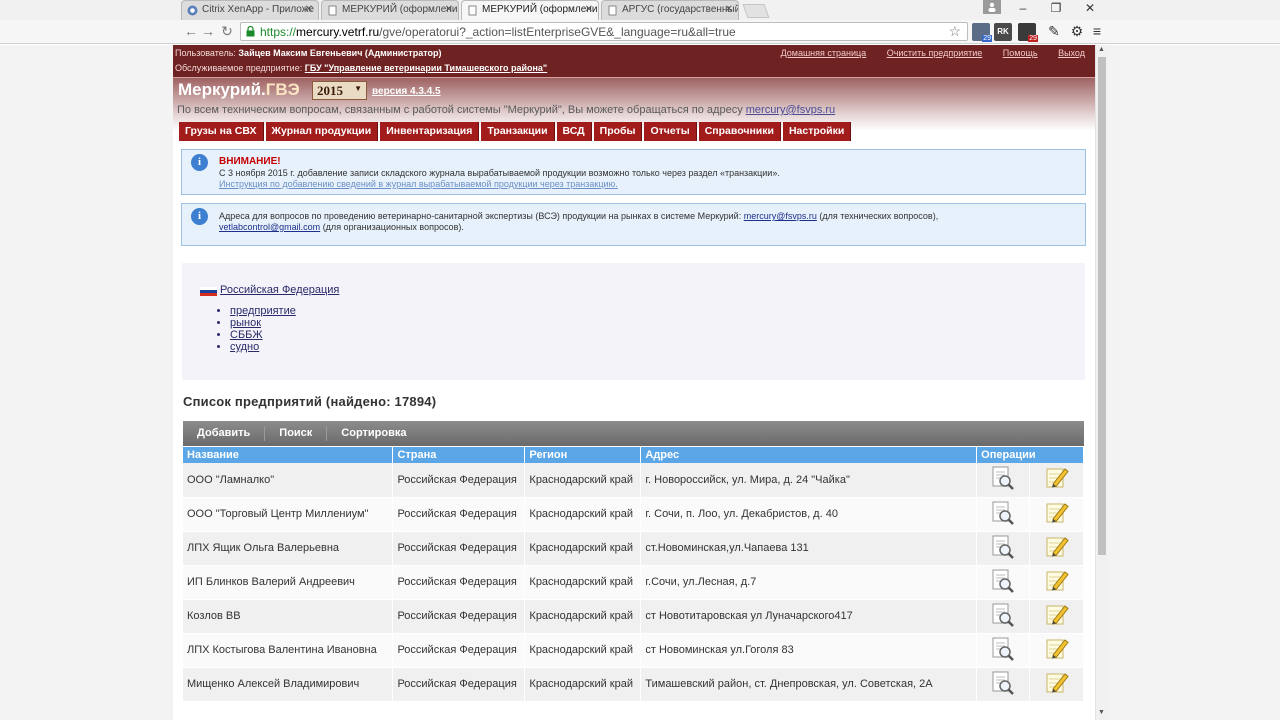 This screenshot has width=1280, height=720. Describe the element at coordinates (1071, 53) in the screenshot. I see `logout-link: Выход` at that location.